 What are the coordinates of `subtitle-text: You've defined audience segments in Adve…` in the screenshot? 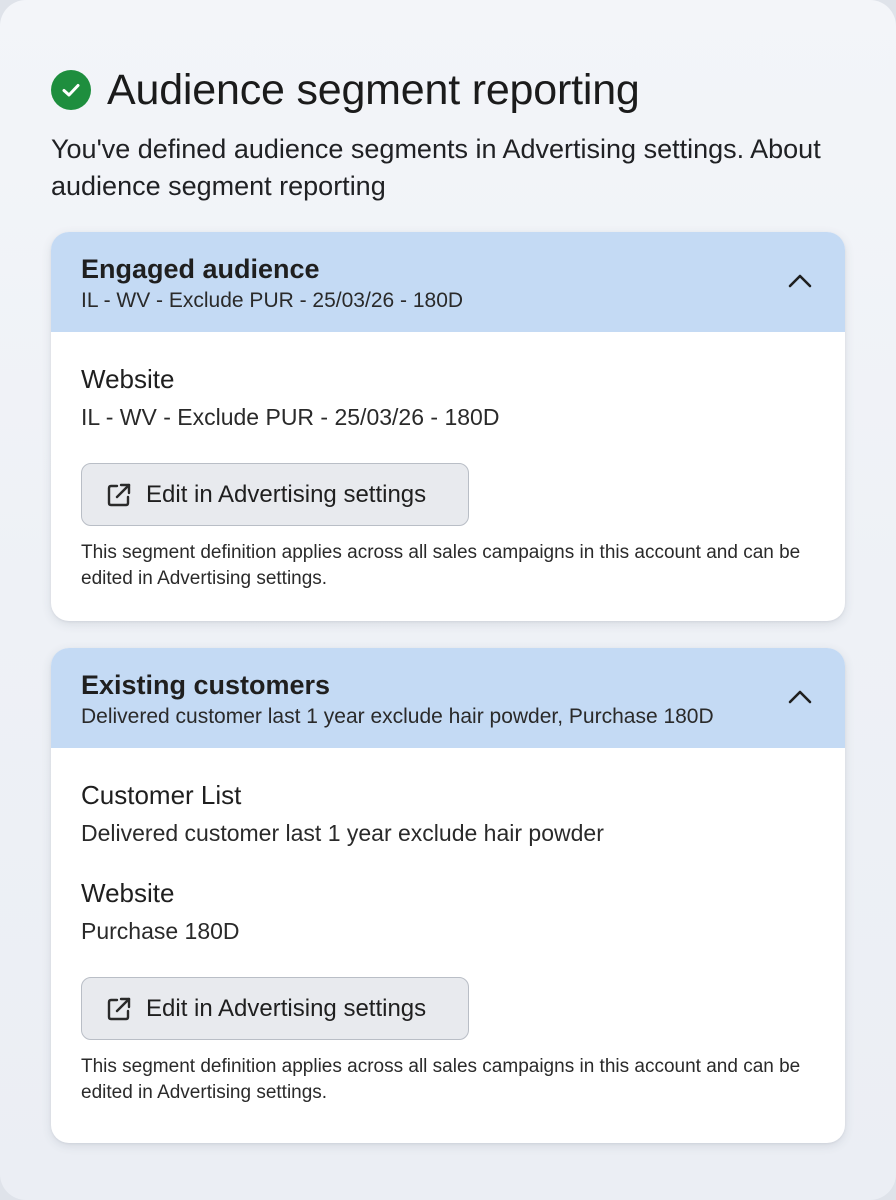 It's located at (398, 149).